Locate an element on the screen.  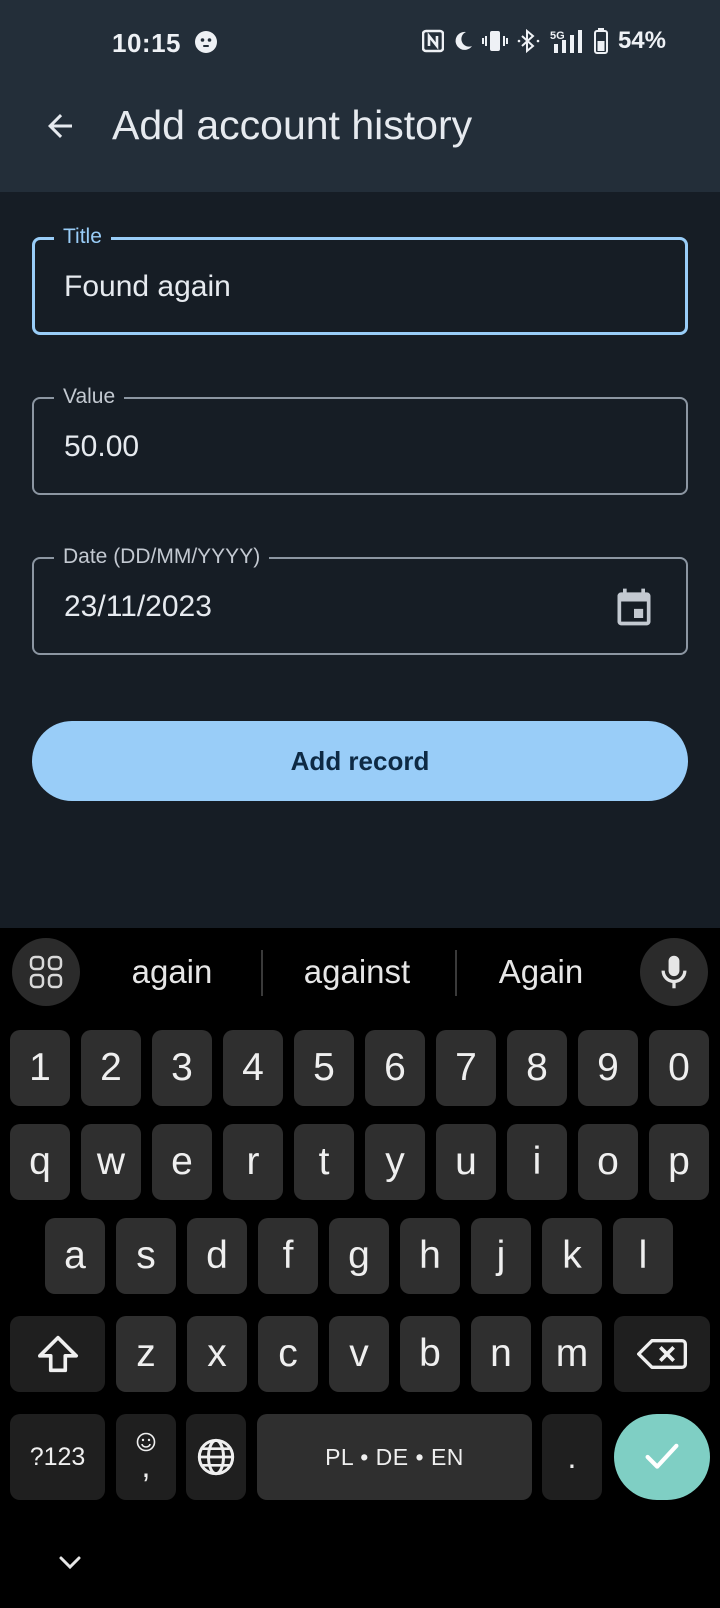
hide-keyboard-button is located at coordinates (70, 1563).